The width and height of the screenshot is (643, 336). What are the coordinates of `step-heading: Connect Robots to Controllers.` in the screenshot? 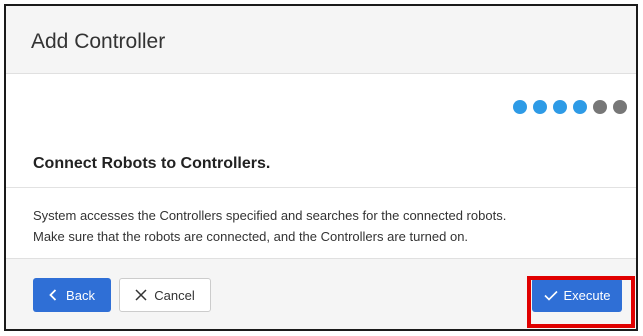 It's located at (152, 163).